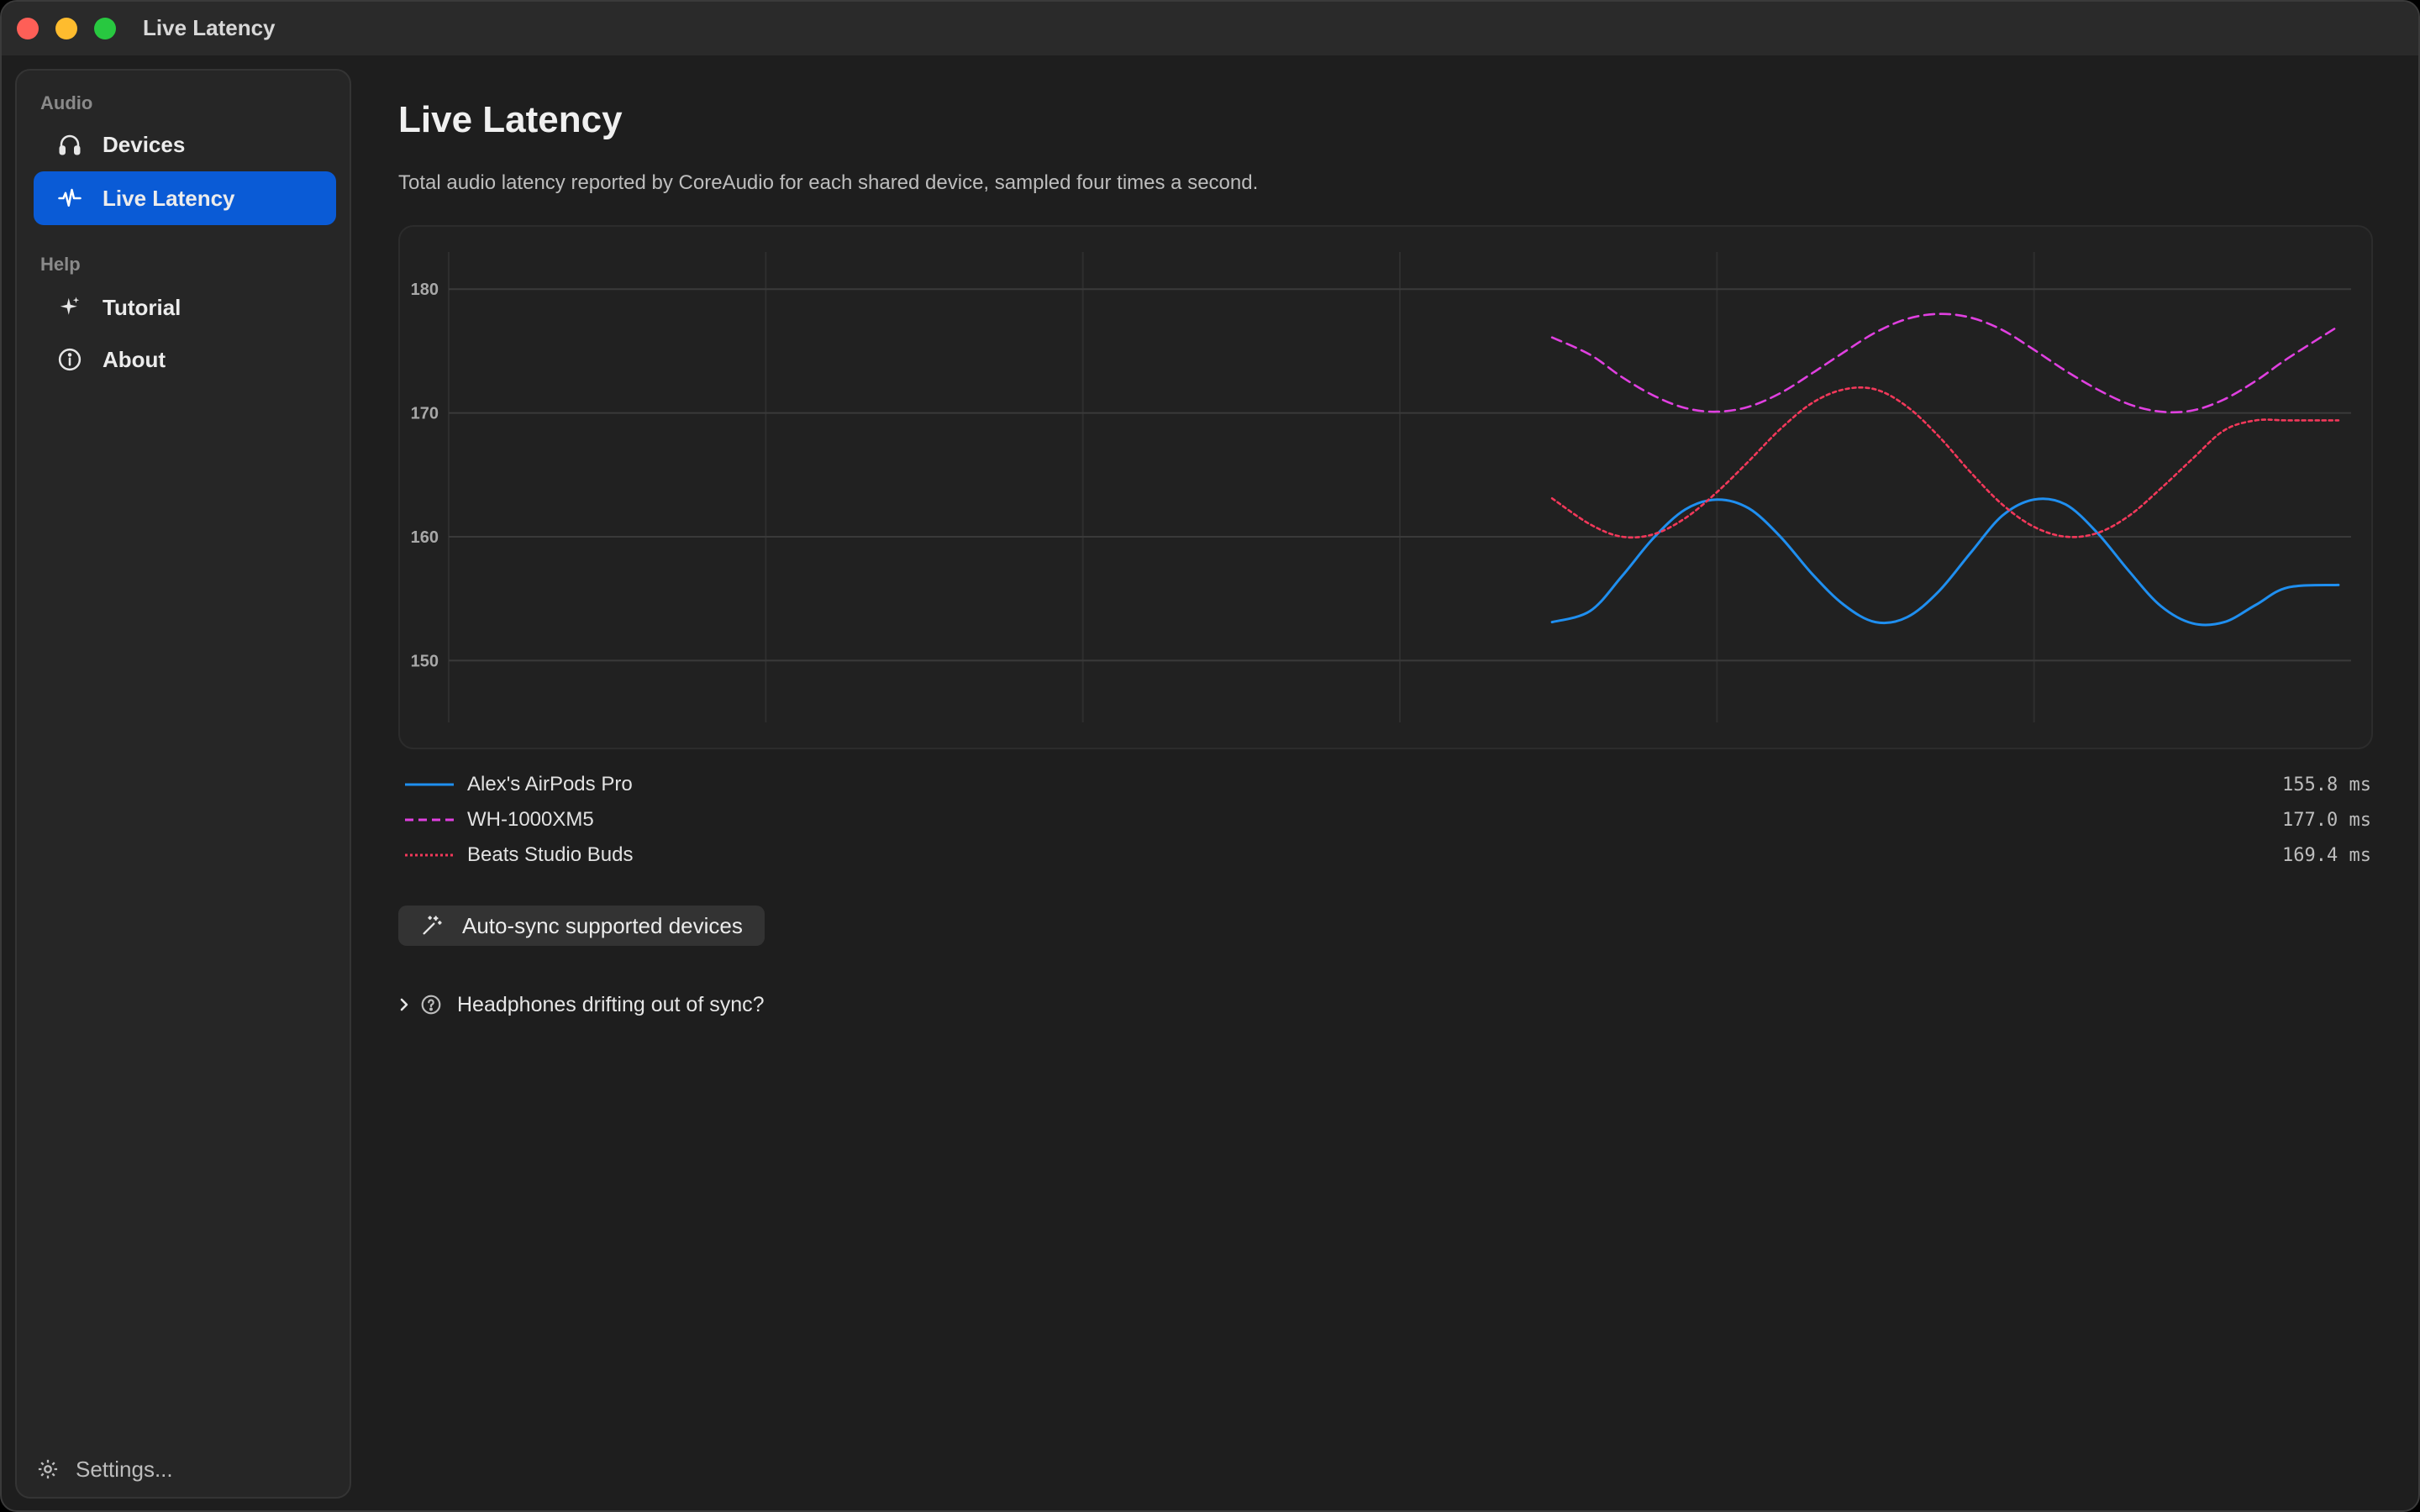 The width and height of the screenshot is (2420, 1512). Describe the element at coordinates (105, 28) in the screenshot. I see `zoom-window-button` at that location.